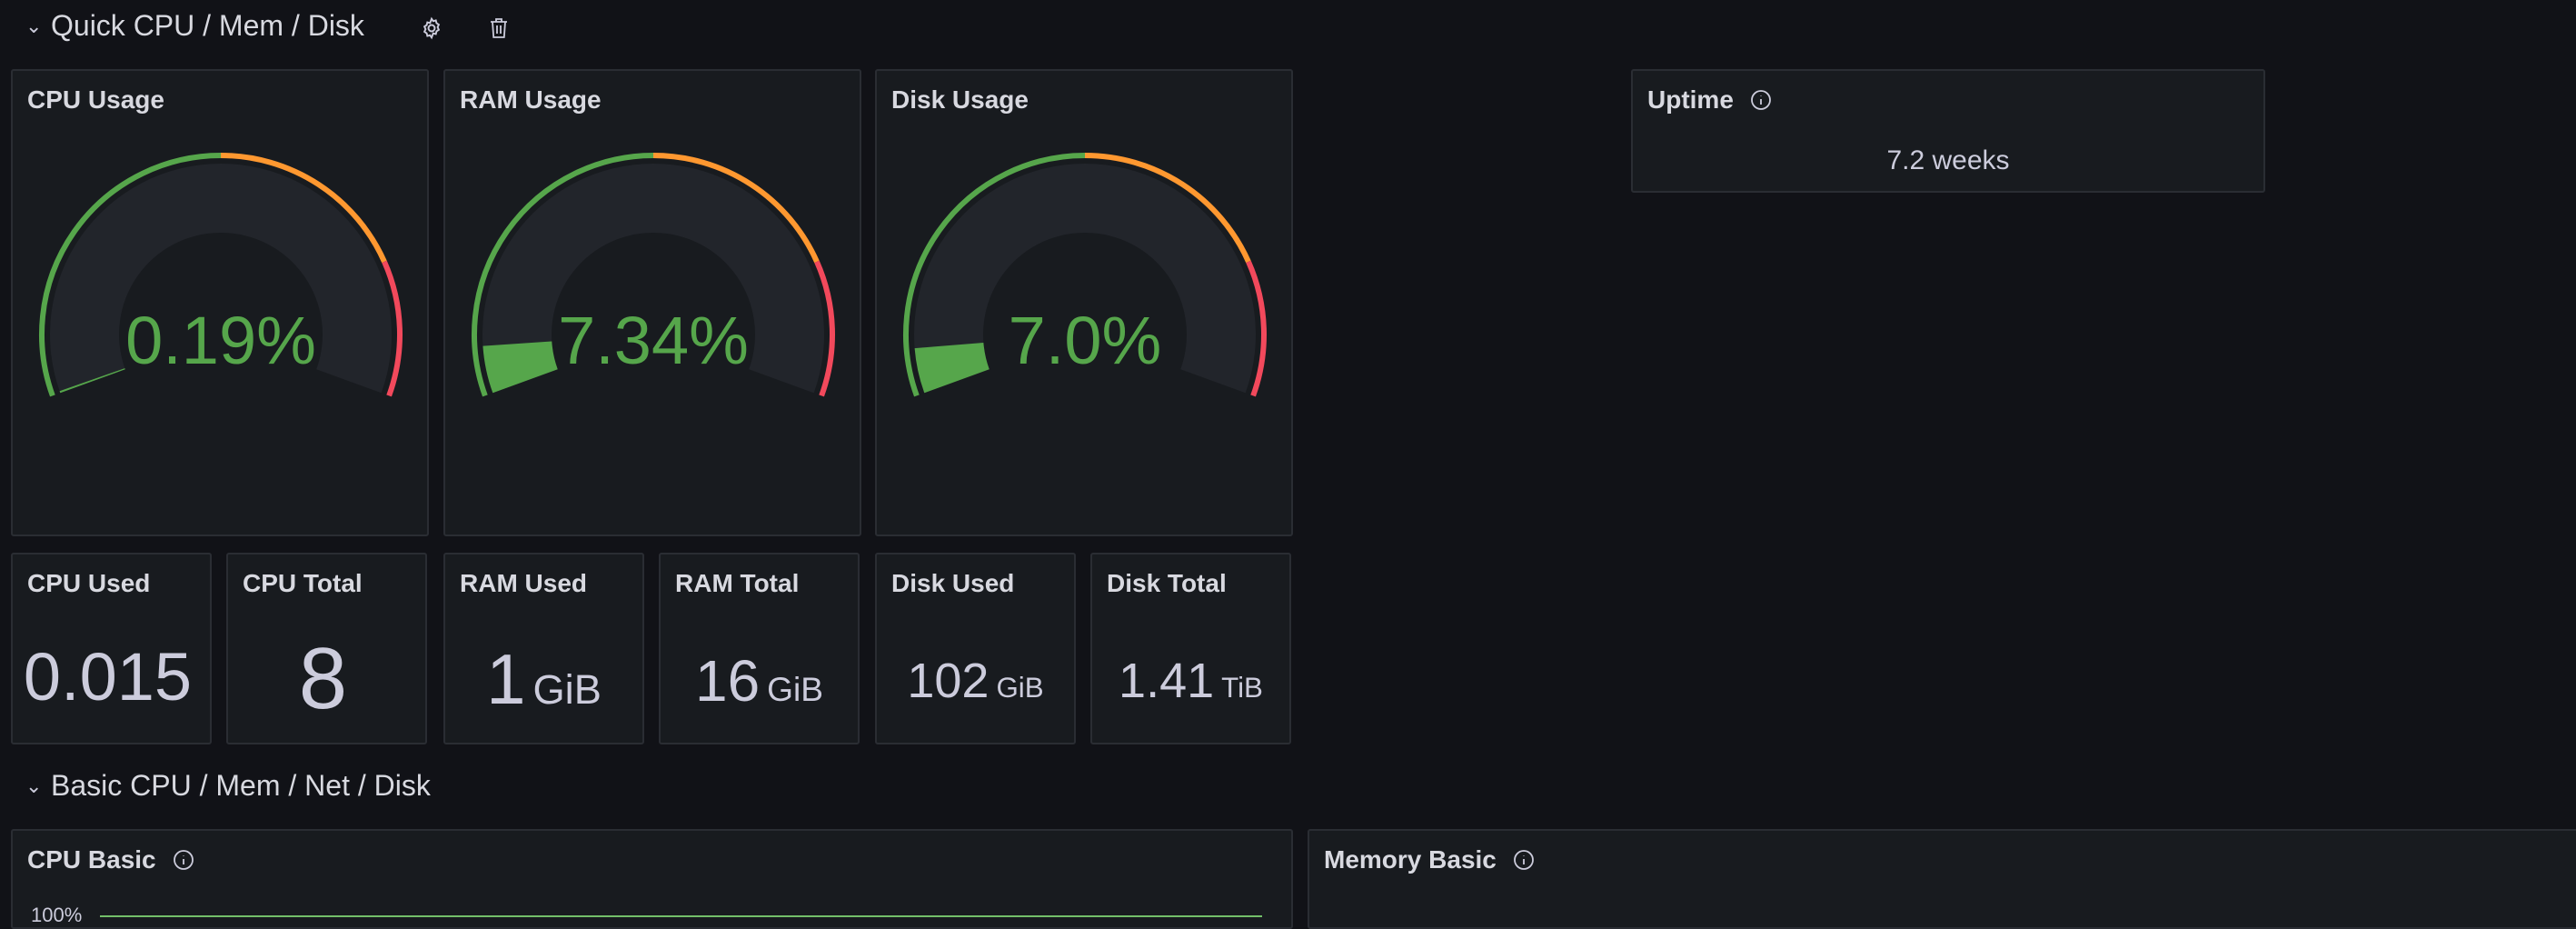  What do you see at coordinates (220, 340) in the screenshot?
I see `gauge-value-text: 0.19%` at bounding box center [220, 340].